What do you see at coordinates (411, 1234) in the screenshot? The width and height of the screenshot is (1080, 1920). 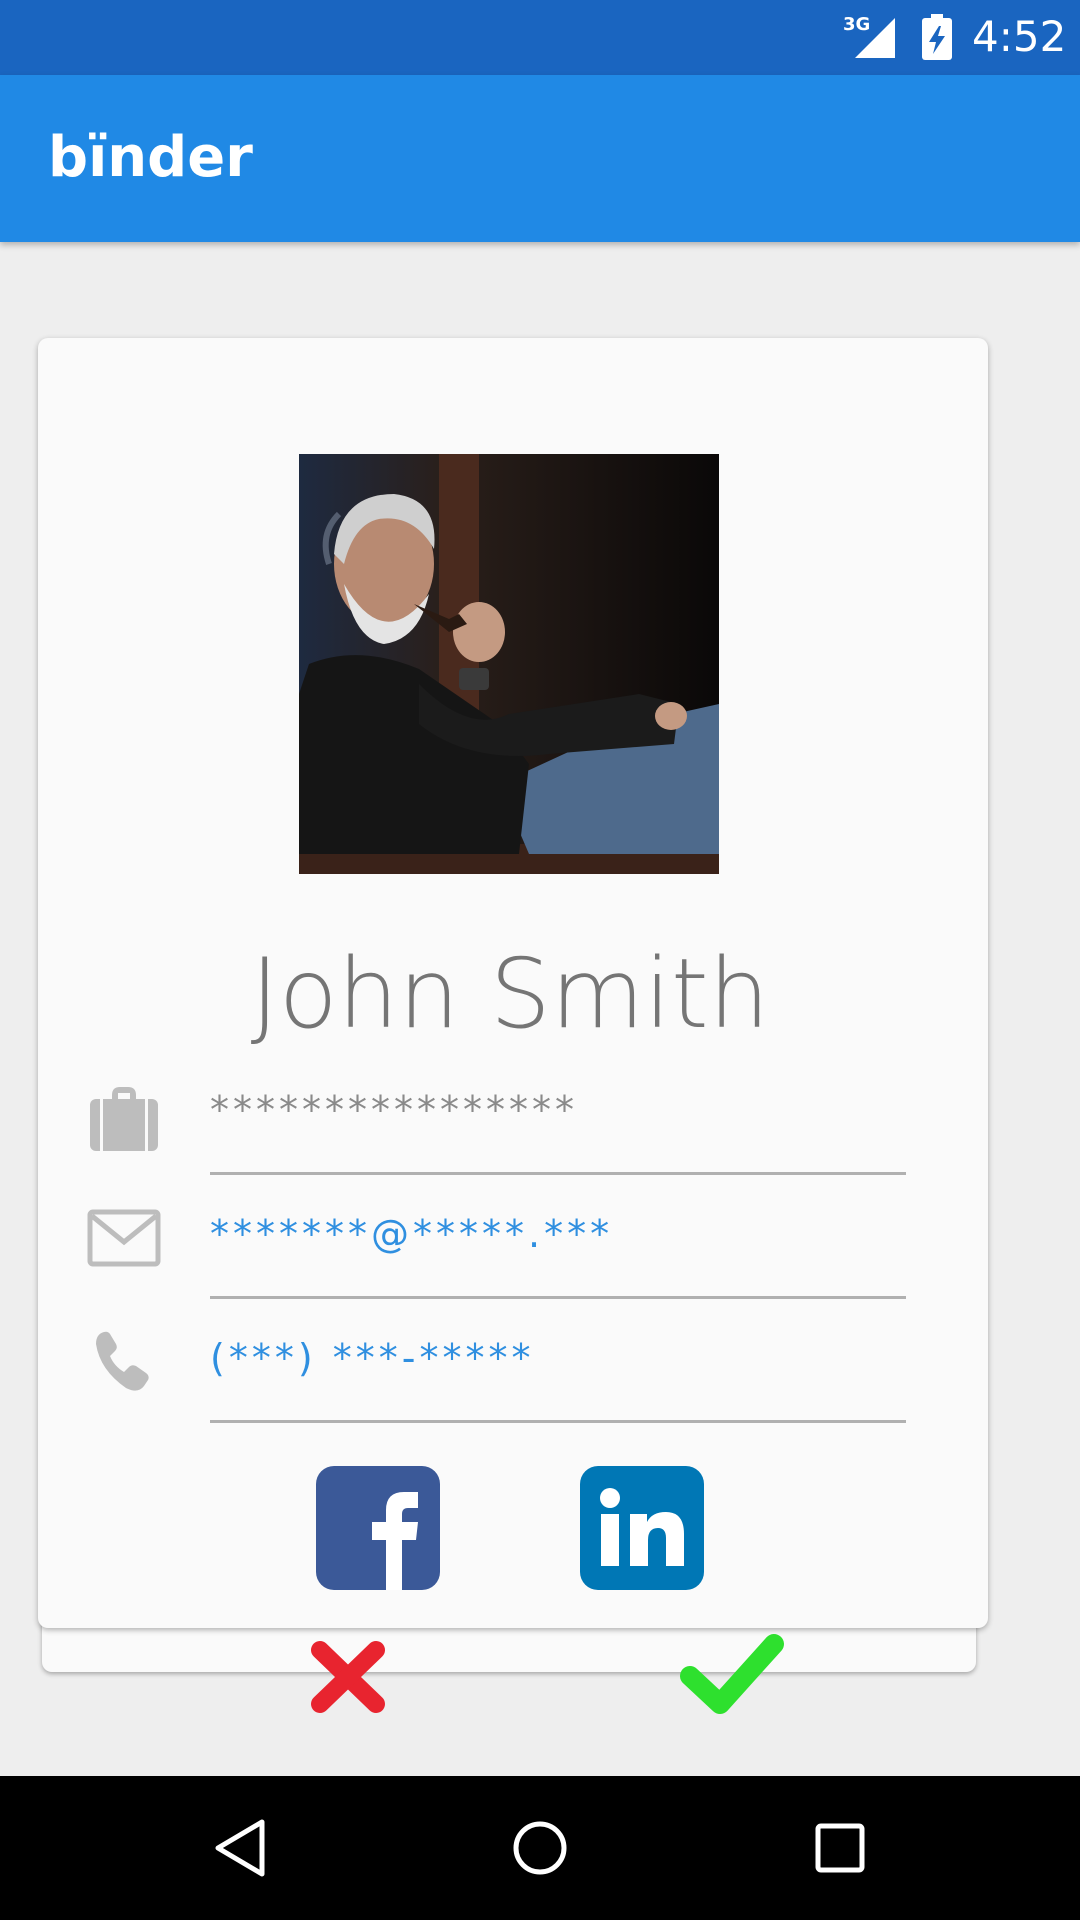 I see `email-value: *******@*****.***` at bounding box center [411, 1234].